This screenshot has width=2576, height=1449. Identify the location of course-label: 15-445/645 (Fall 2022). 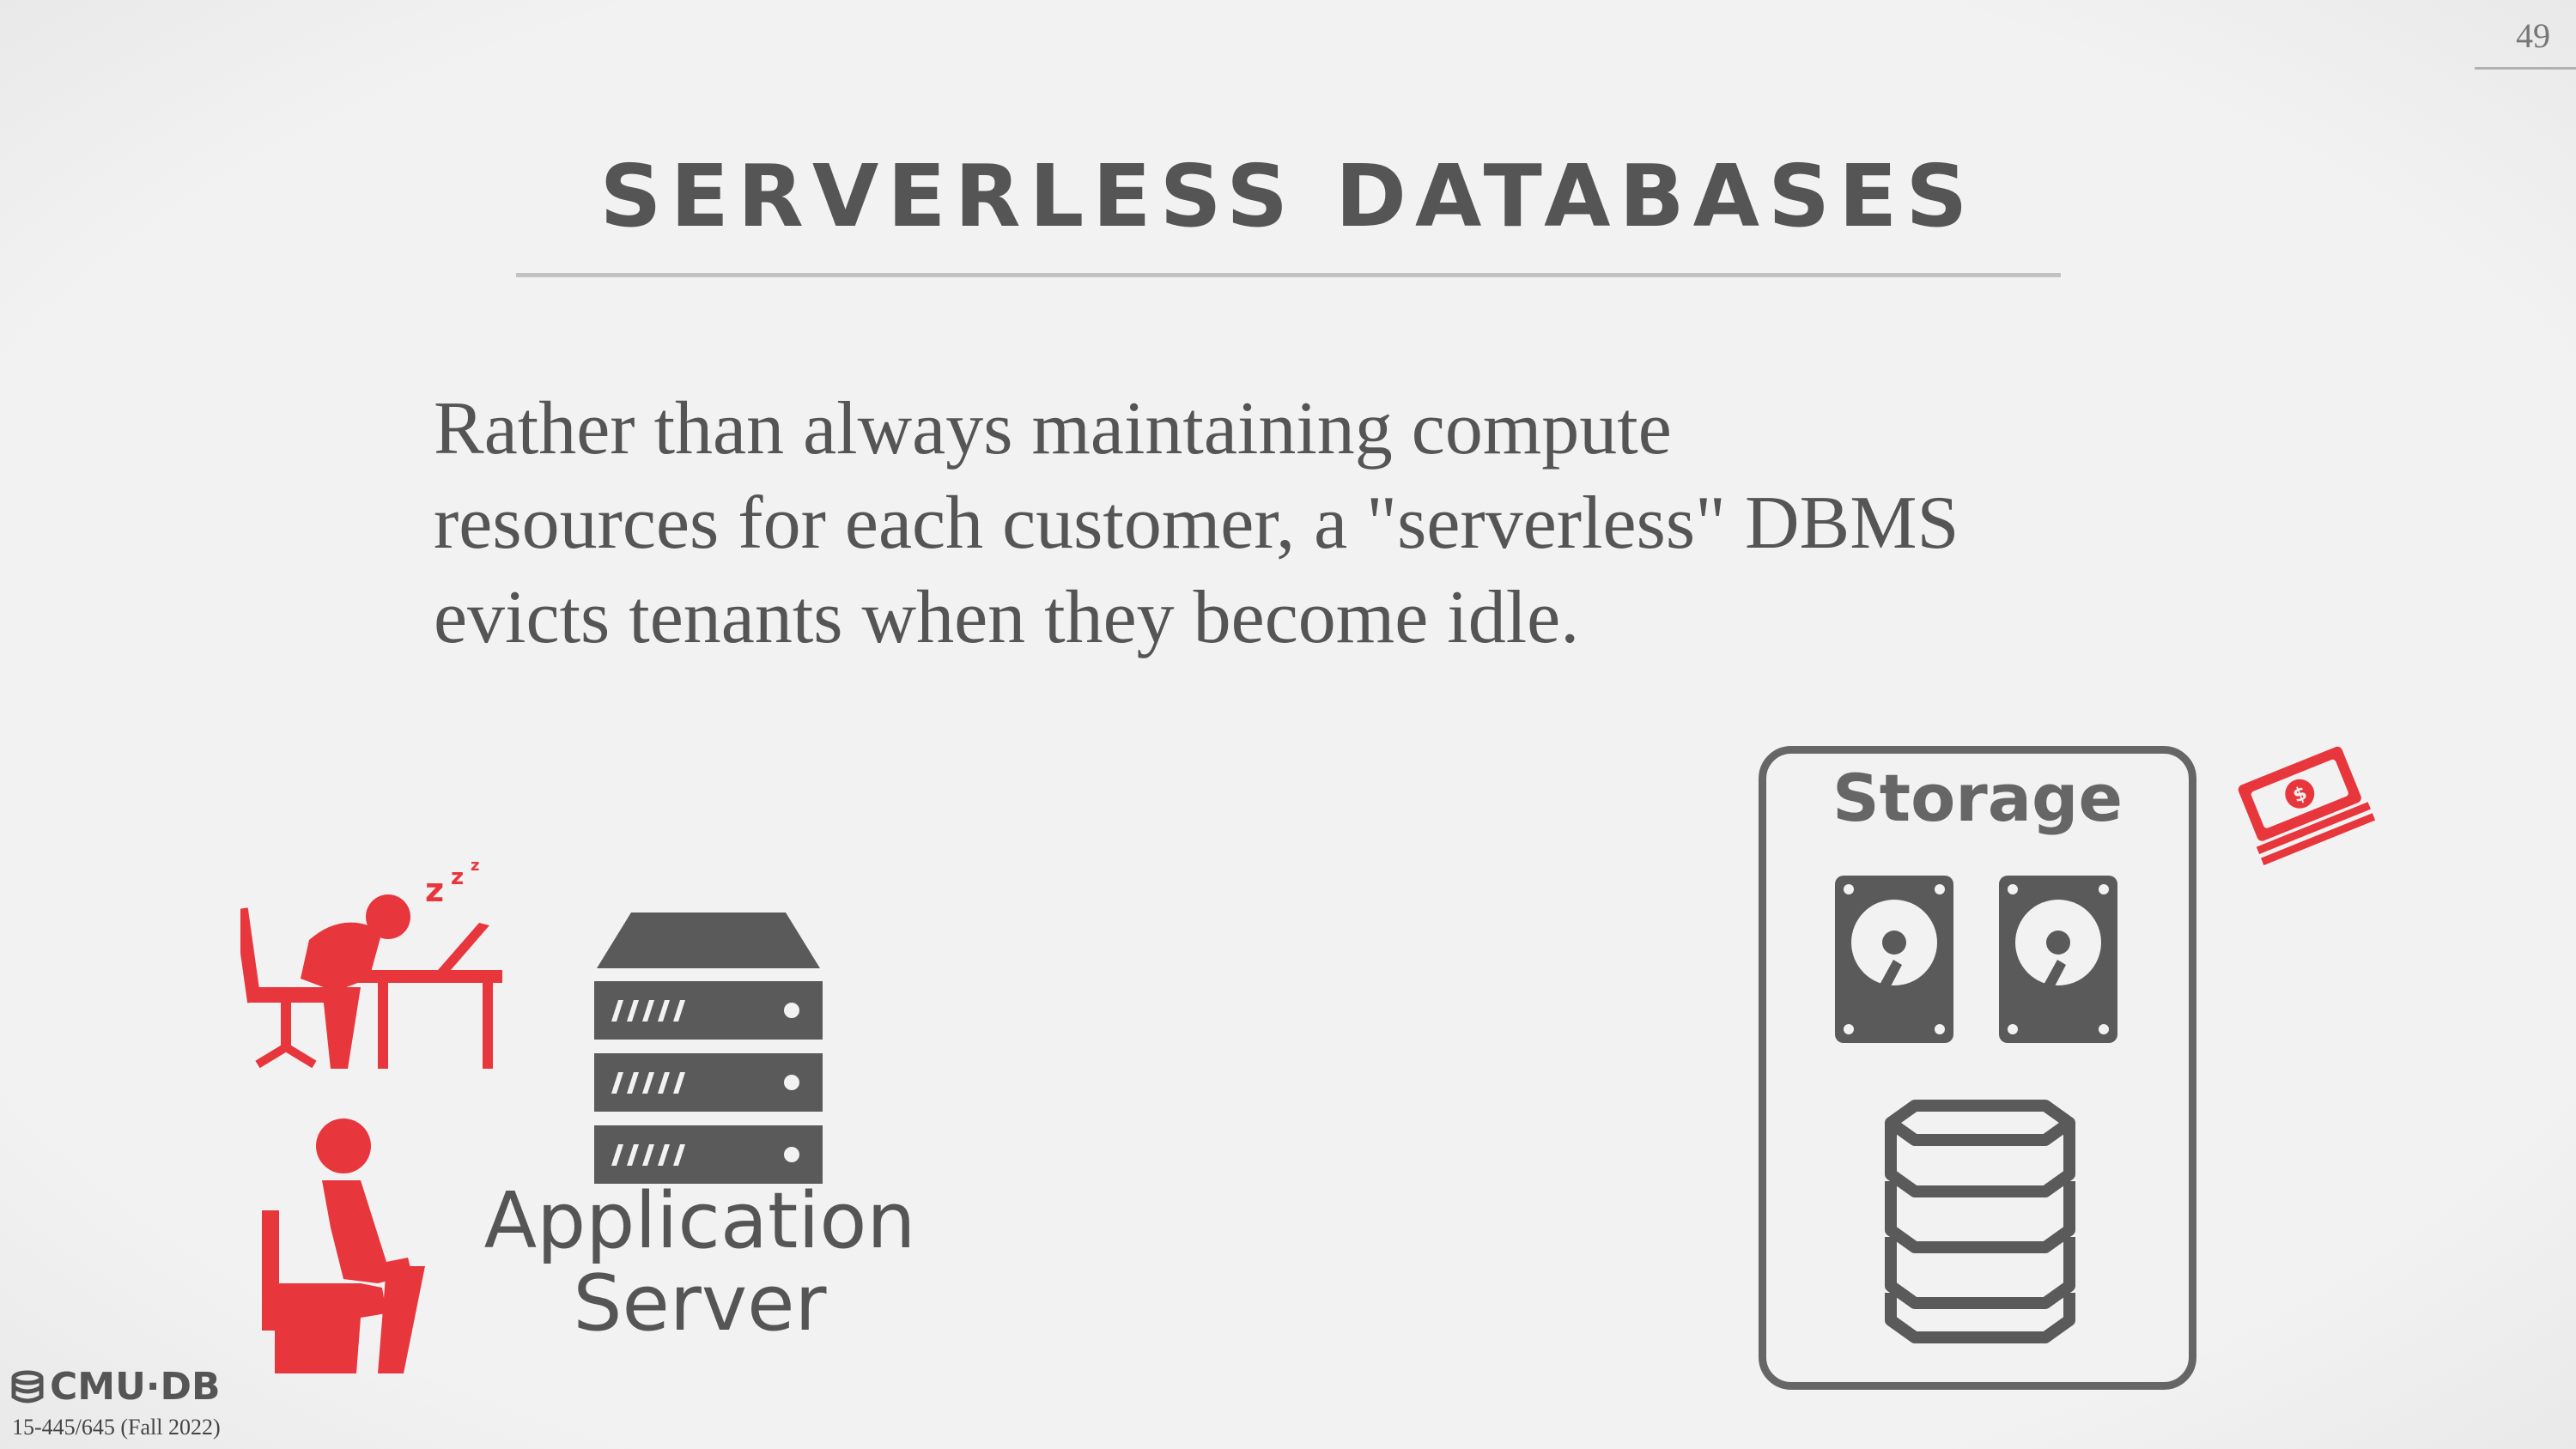
(117, 1427).